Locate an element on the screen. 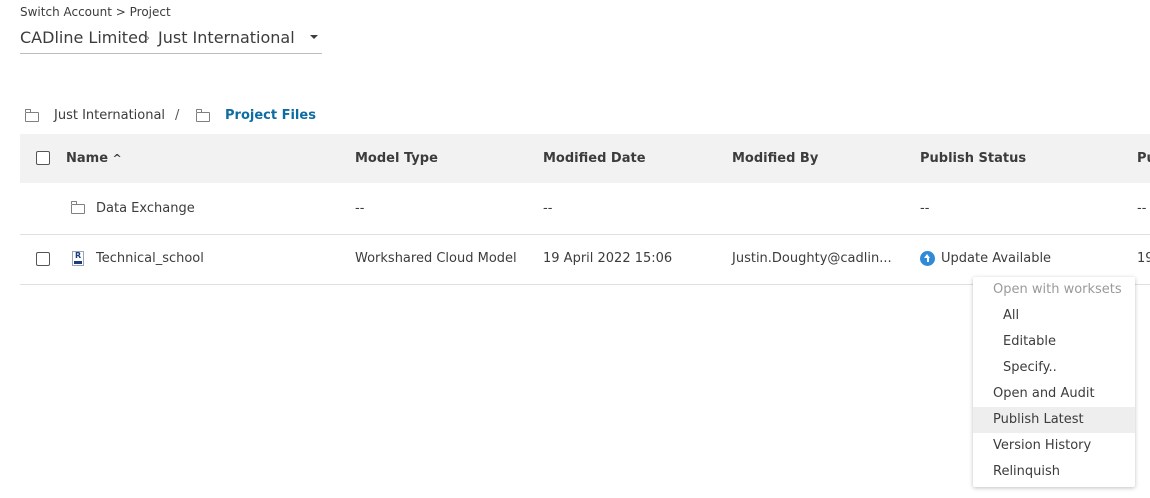  account-project-selector: CADline Limited › Just International is located at coordinates (171, 40).